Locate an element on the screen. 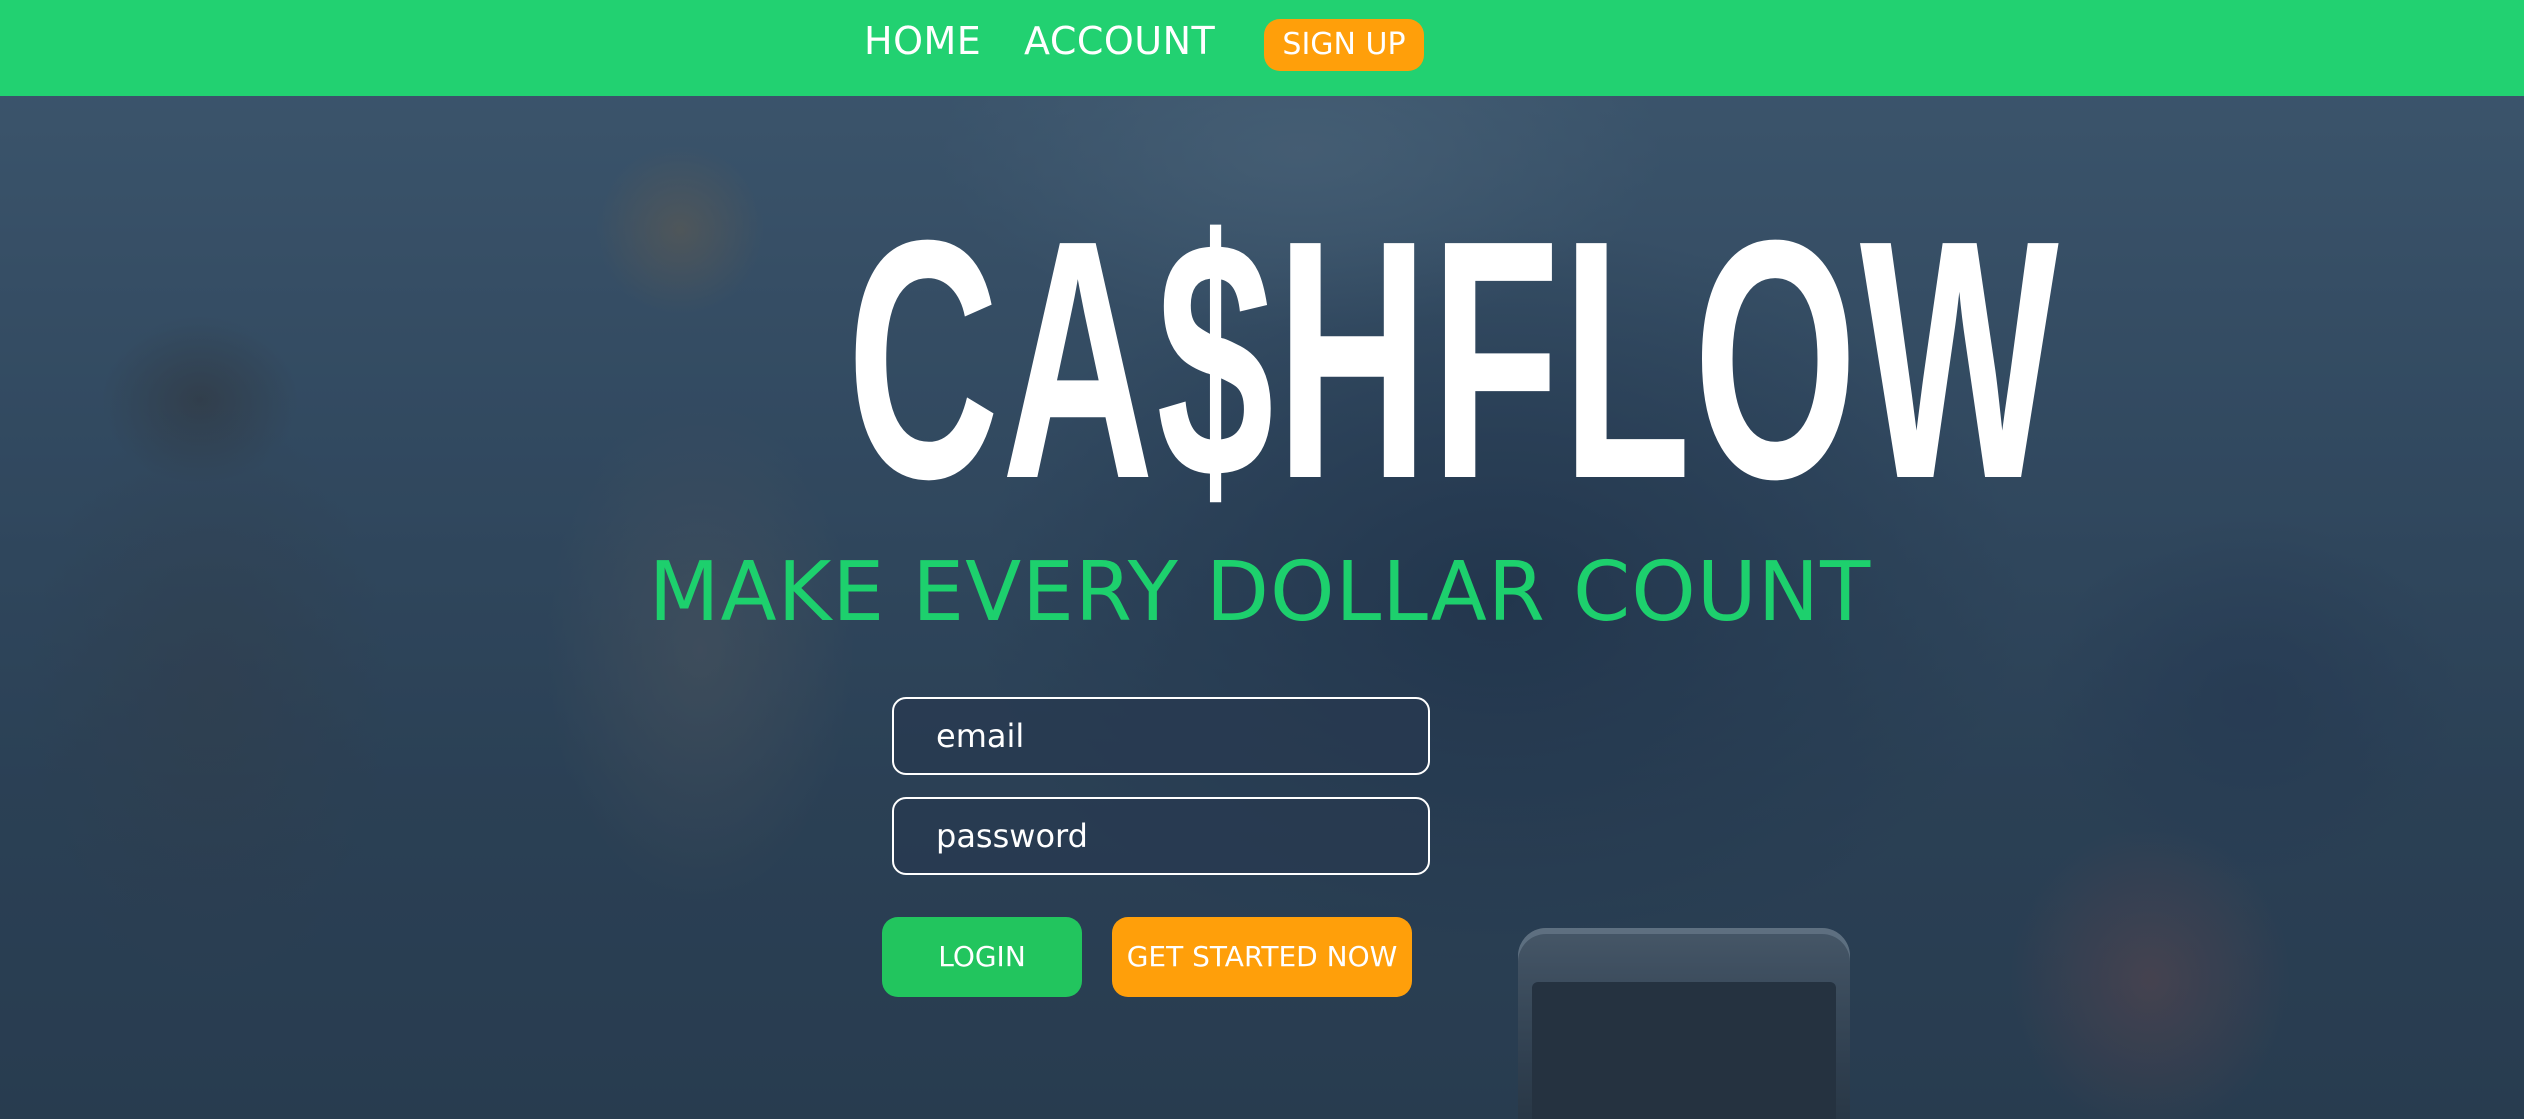 This screenshot has width=2524, height=1119. password-field is located at coordinates (1161, 836).